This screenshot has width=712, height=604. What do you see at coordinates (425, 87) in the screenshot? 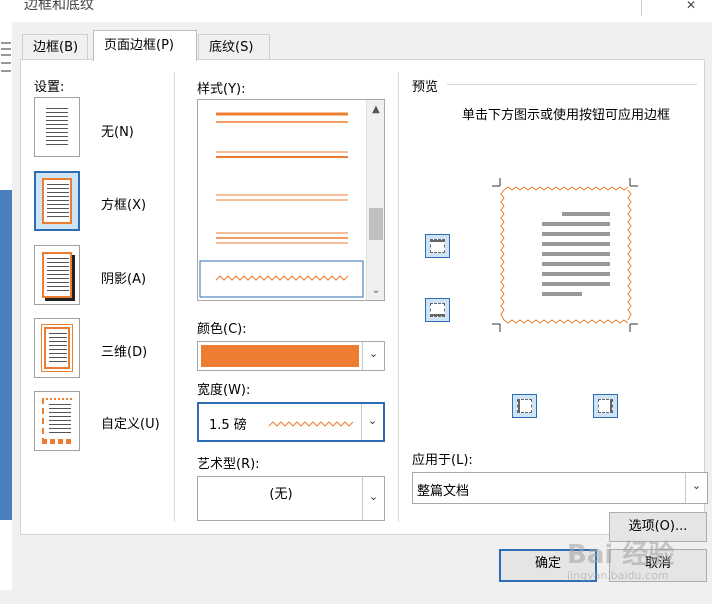
I see `preview-heading: 预览` at bounding box center [425, 87].